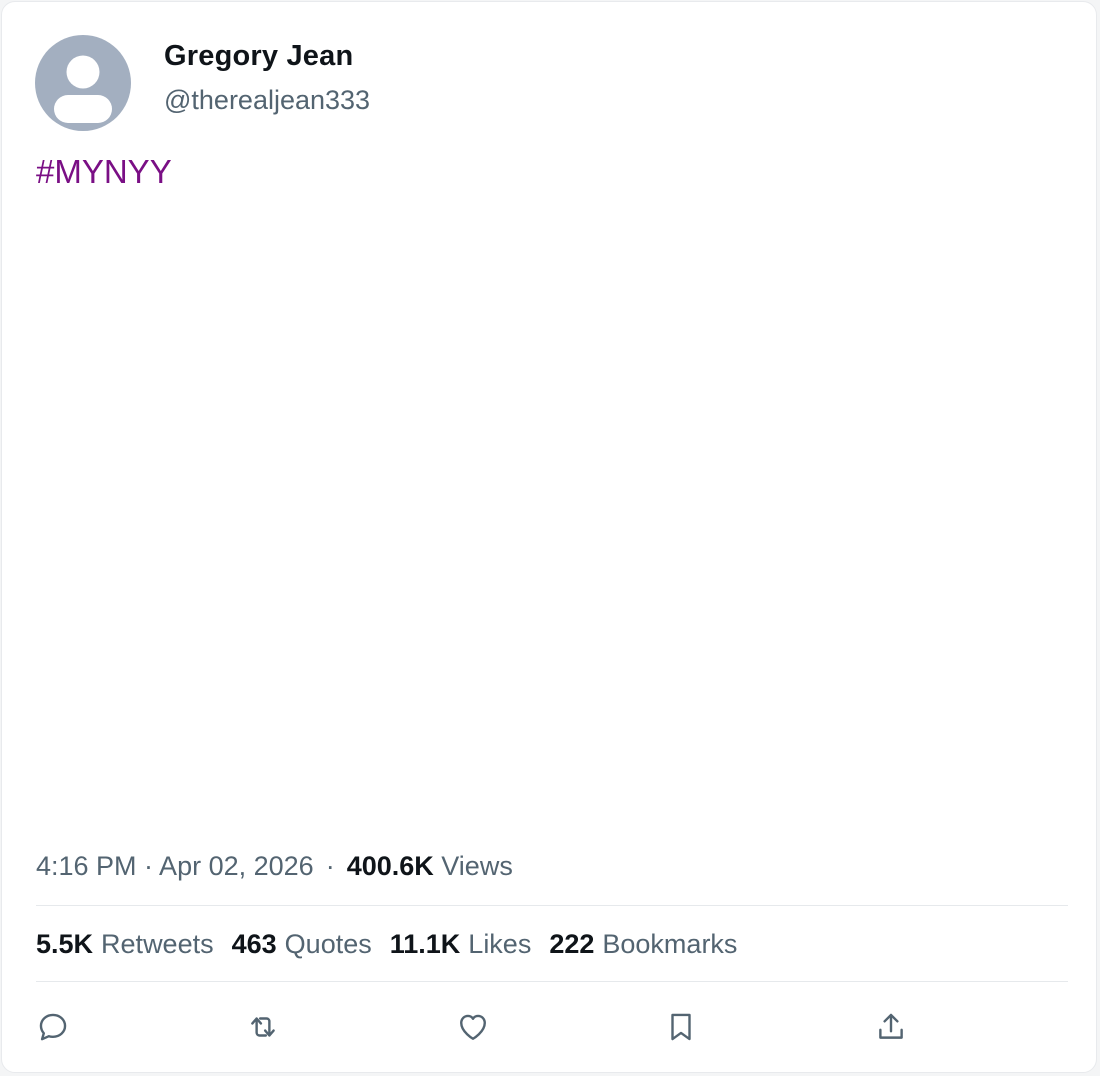  I want to click on tweet-timestamp: 4:16 PM · Apr 02, 2026, so click(175, 866).